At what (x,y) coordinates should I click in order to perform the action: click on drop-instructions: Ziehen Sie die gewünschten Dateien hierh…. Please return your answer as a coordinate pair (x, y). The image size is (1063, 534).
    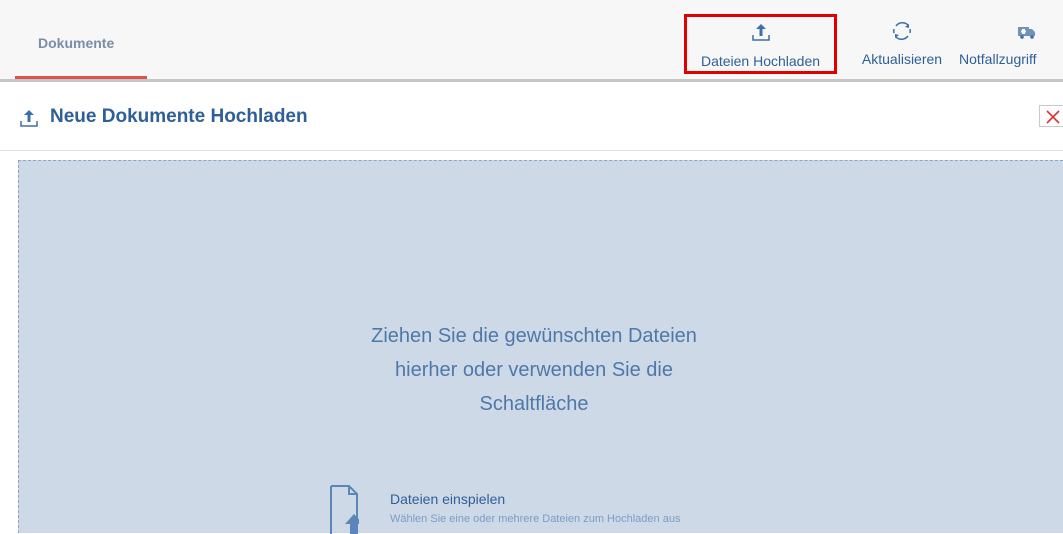
    Looking at the image, I should click on (534, 370).